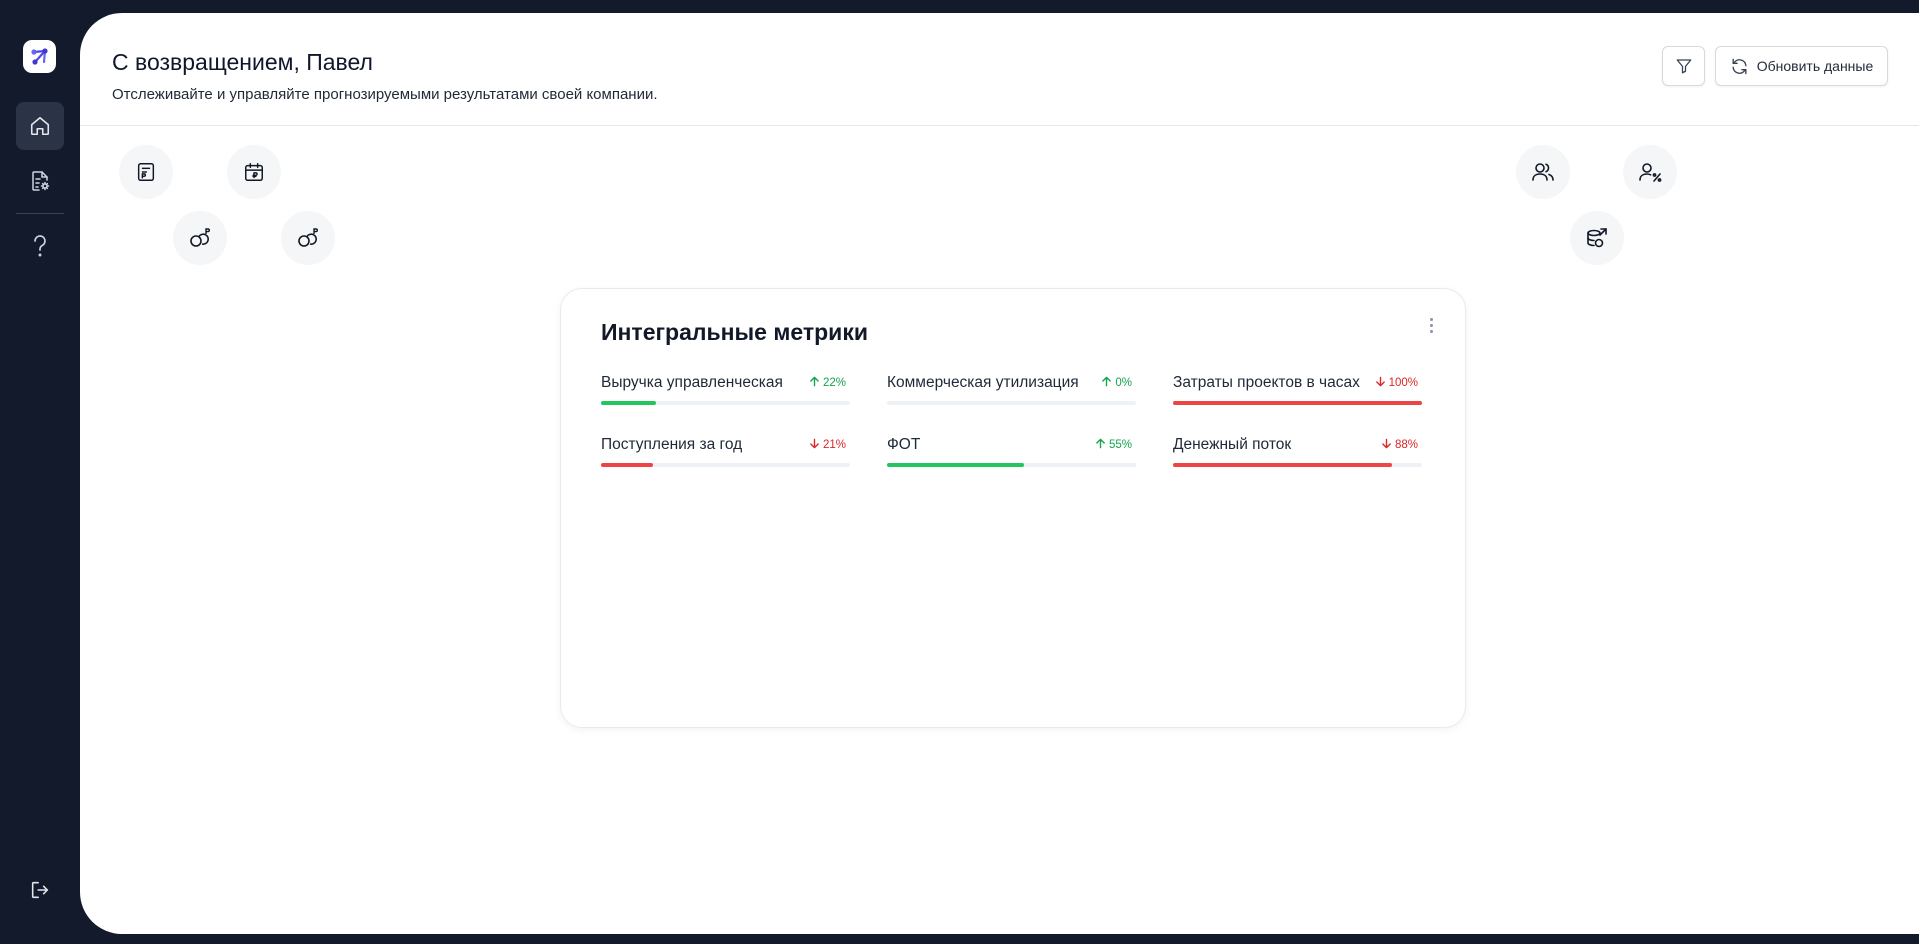 This screenshot has height=944, width=1919. I want to click on metric-management-revenue: Выручка управленческая 22%, so click(725, 394).